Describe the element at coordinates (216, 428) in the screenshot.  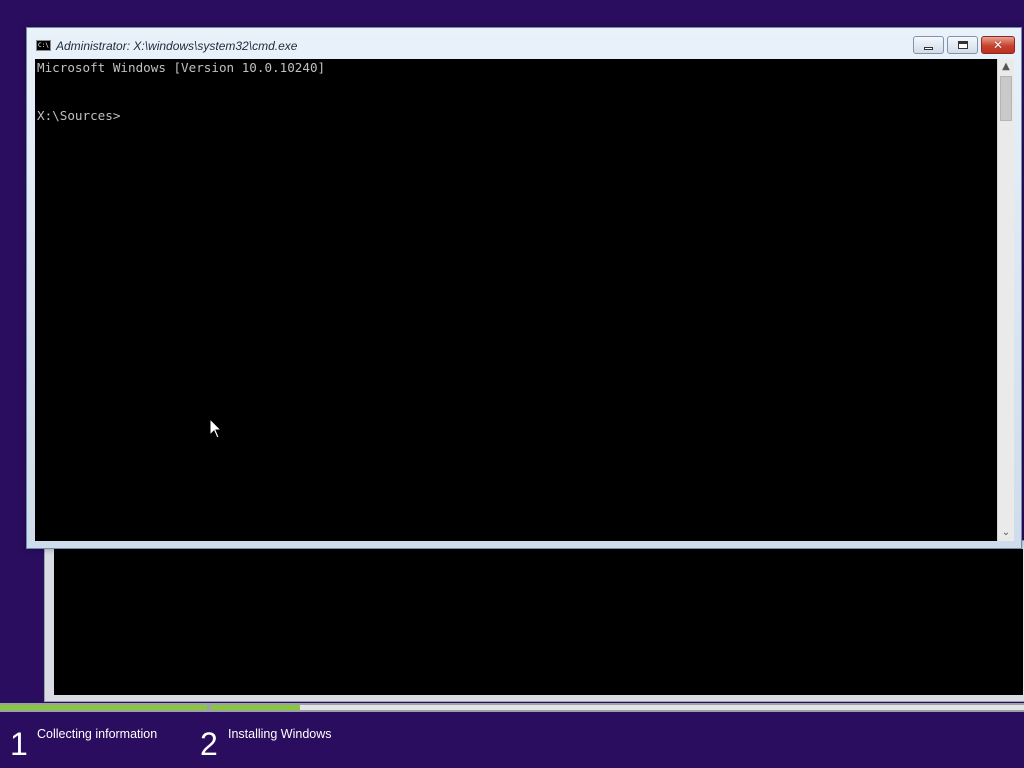
I see `mouse-pointer-icon` at that location.